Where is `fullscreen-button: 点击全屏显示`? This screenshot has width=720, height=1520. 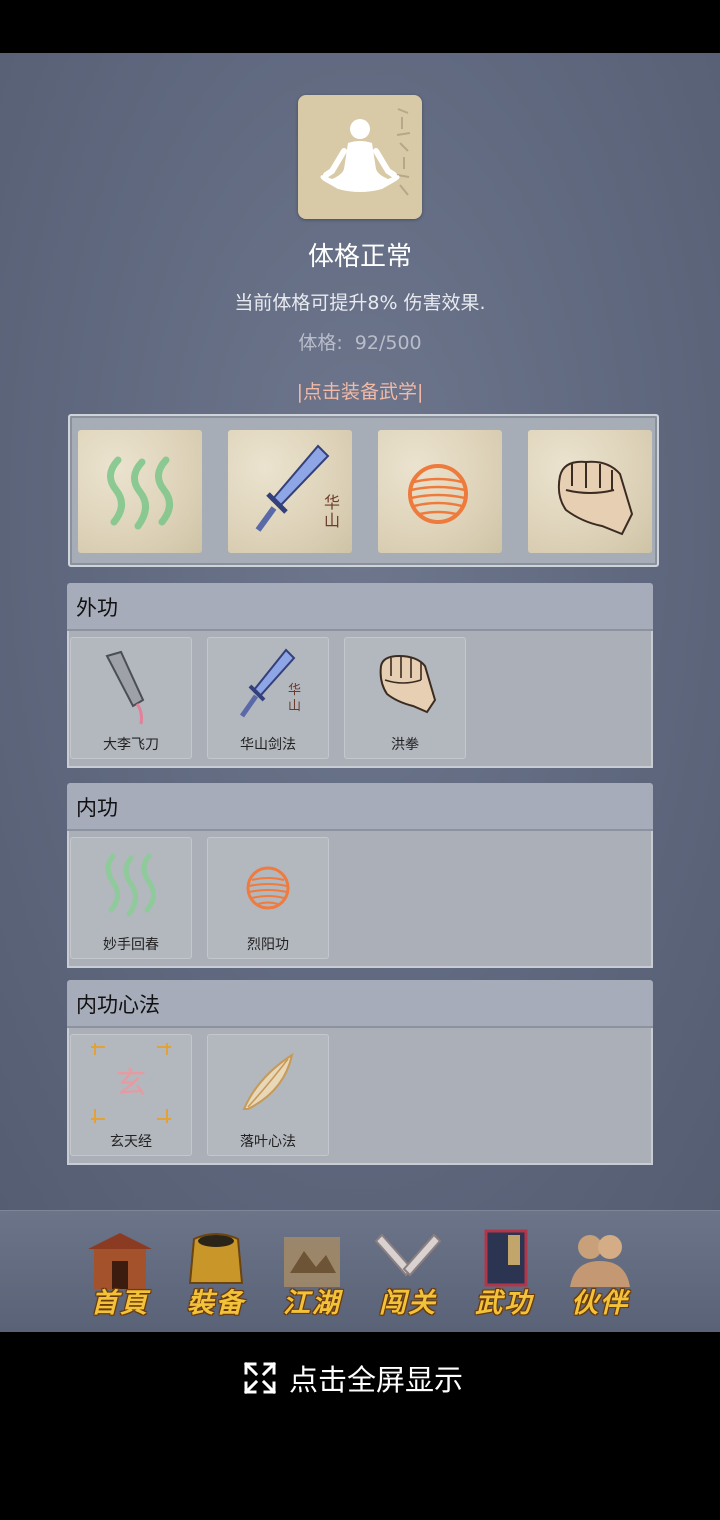 fullscreen-button: 点击全屏显示 is located at coordinates (353, 1378).